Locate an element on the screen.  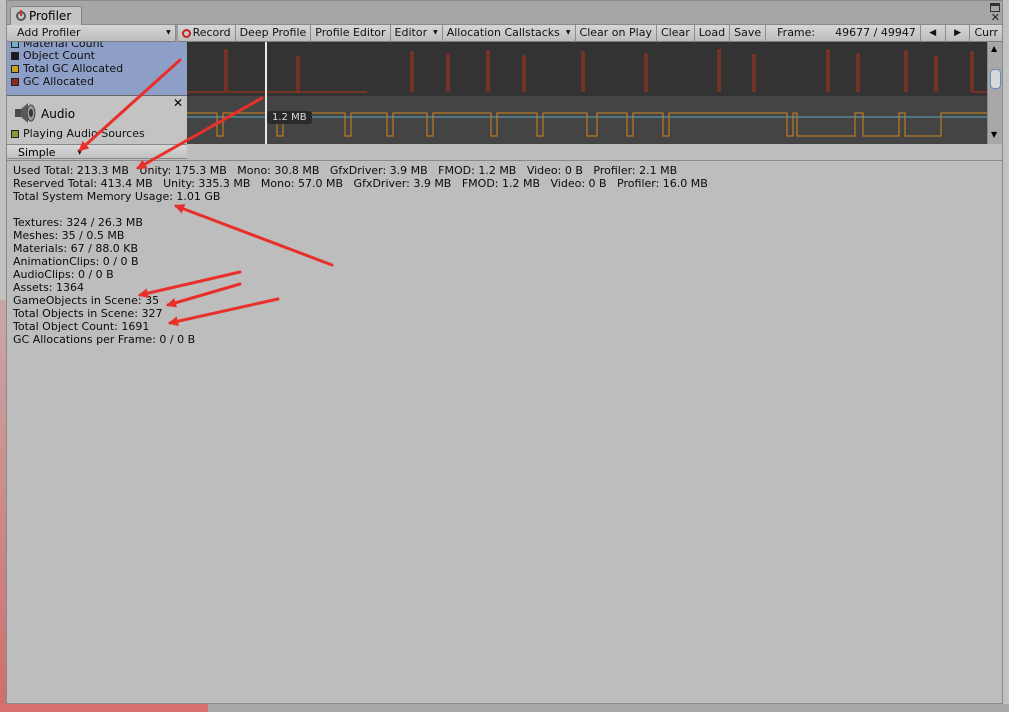
frame-label: Frame: is located at coordinates (796, 32).